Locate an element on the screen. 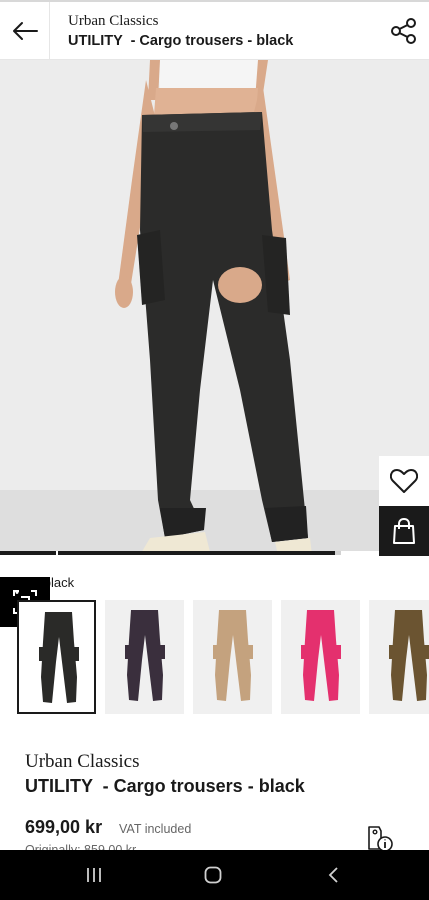  arrow-left-icon is located at coordinates (25, 31).